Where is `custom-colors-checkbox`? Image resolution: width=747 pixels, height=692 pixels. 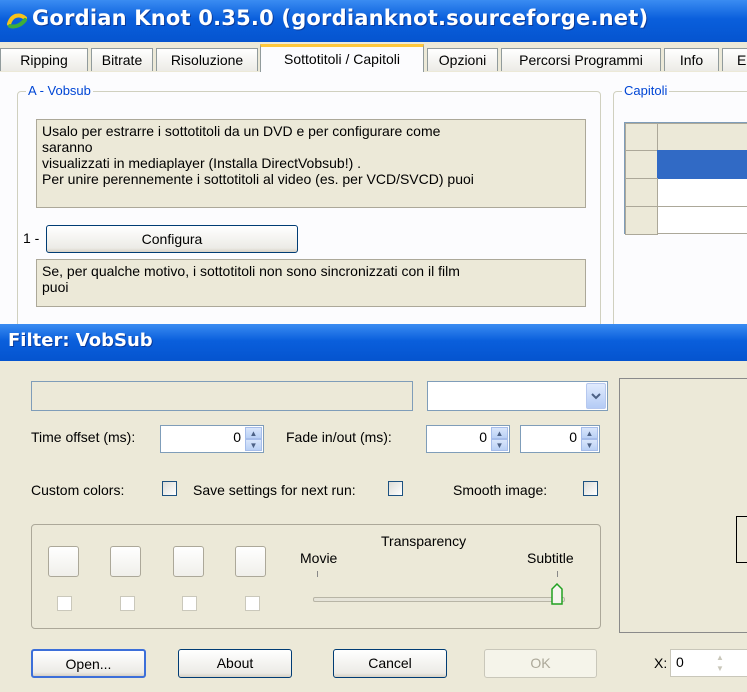
custom-colors-checkbox is located at coordinates (169, 488).